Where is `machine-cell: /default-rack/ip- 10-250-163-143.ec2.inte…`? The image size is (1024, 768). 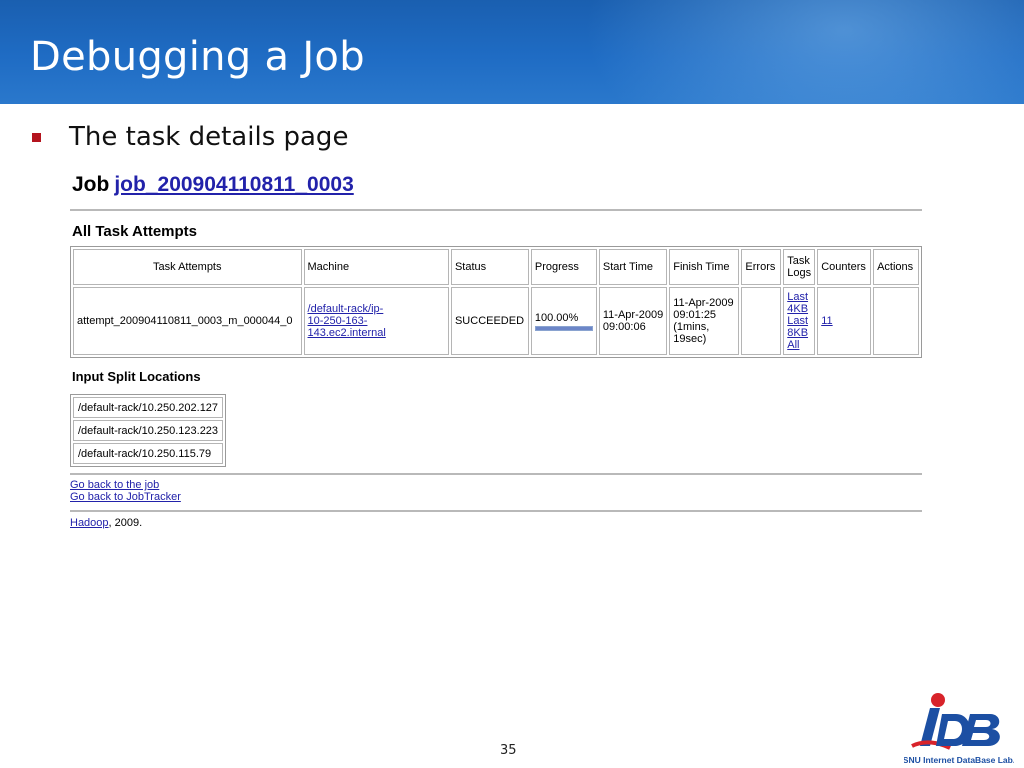 machine-cell: /default-rack/ip- 10-250-163-143.ec2.inte… is located at coordinates (376, 321).